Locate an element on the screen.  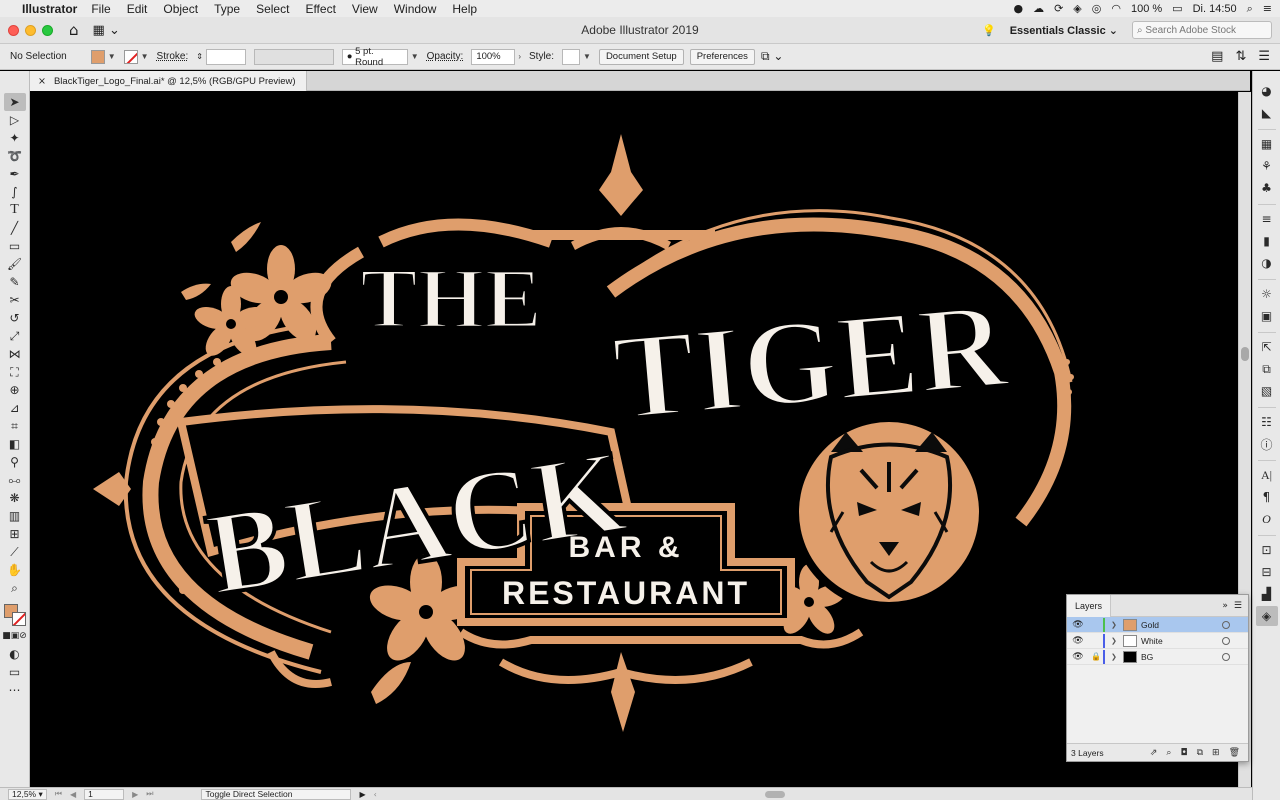
opentype-panel-icon: O is located at coordinates (1267, 519).